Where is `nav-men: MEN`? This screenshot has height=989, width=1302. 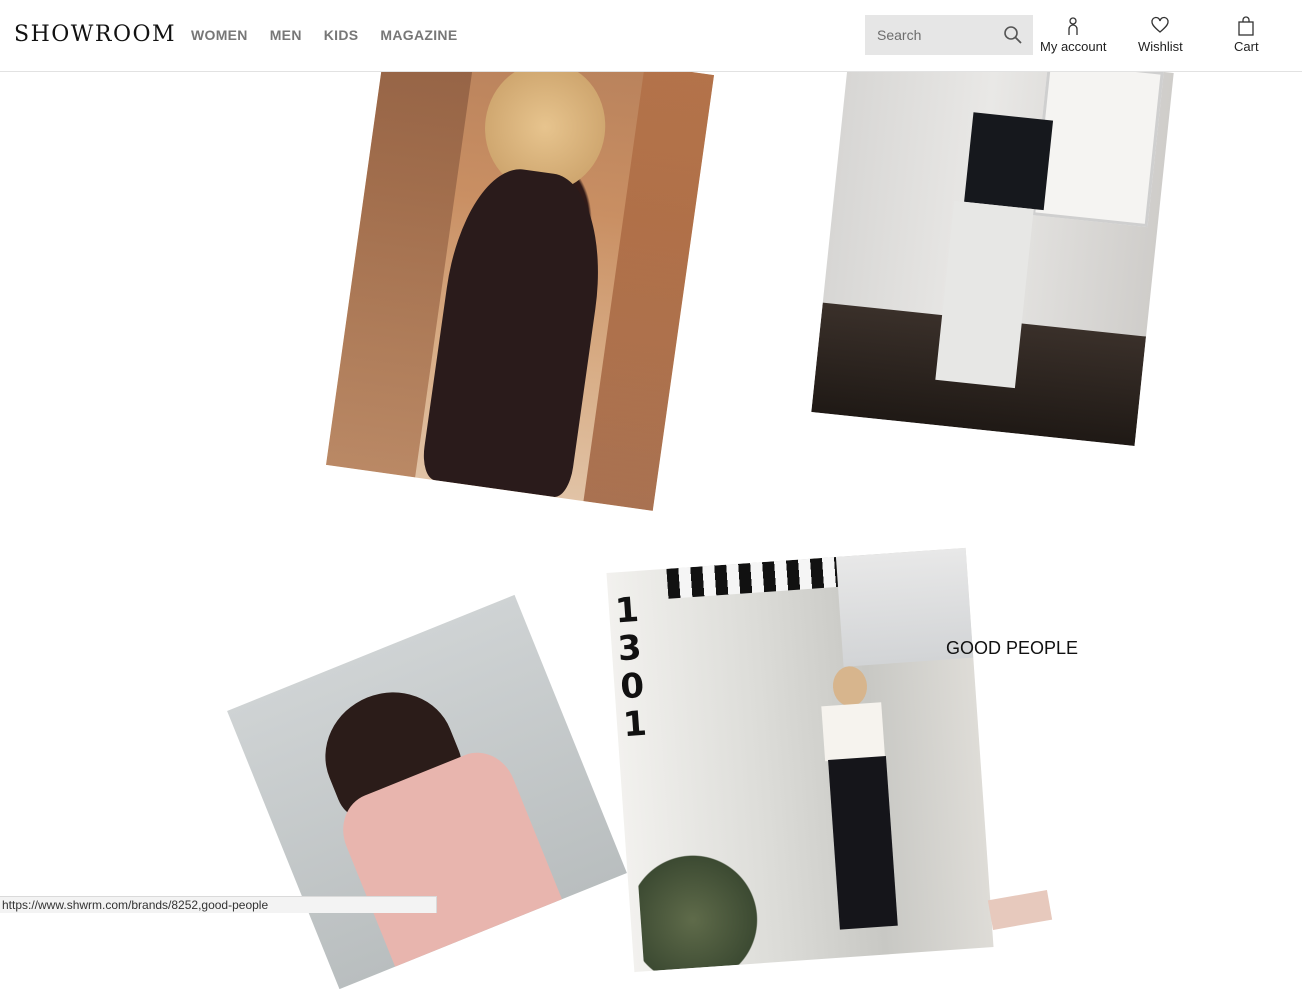 nav-men: MEN is located at coordinates (286, 35).